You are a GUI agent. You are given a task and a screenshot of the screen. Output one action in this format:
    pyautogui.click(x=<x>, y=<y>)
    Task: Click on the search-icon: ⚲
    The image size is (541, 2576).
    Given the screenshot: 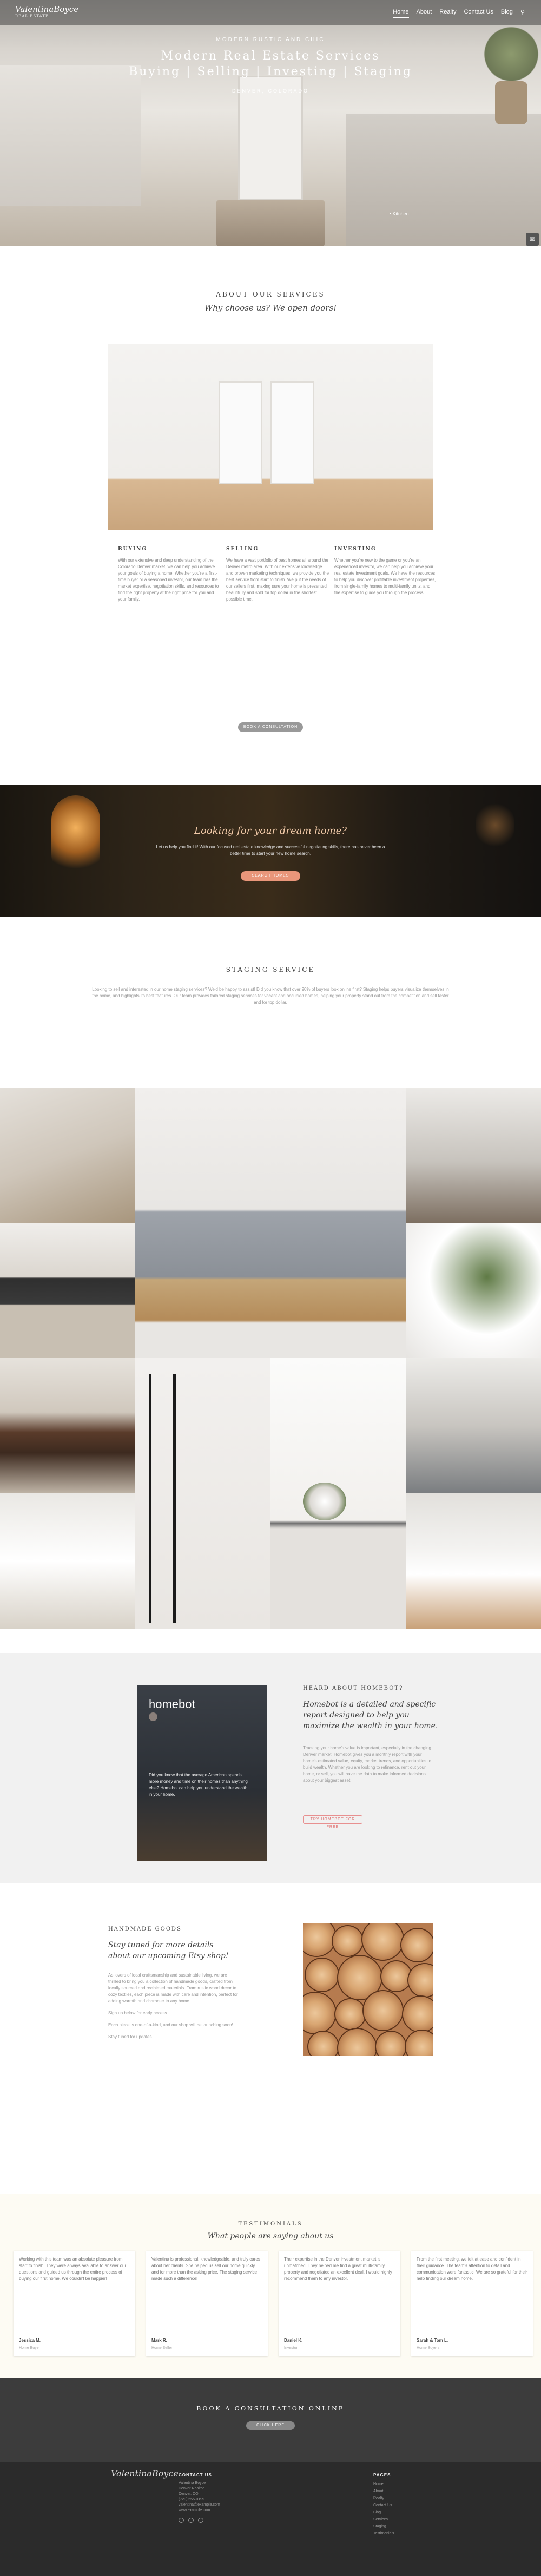 What is the action you would take?
    pyautogui.click(x=523, y=13)
    